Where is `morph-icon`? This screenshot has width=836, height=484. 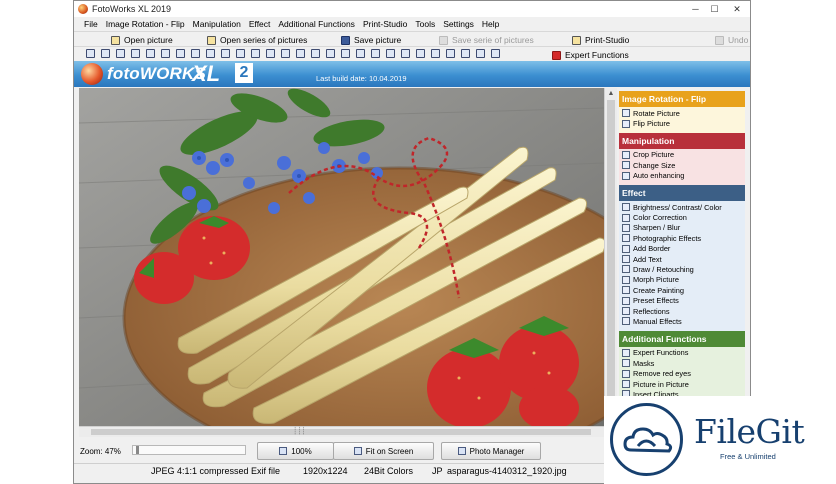 morph-icon is located at coordinates (330, 53).